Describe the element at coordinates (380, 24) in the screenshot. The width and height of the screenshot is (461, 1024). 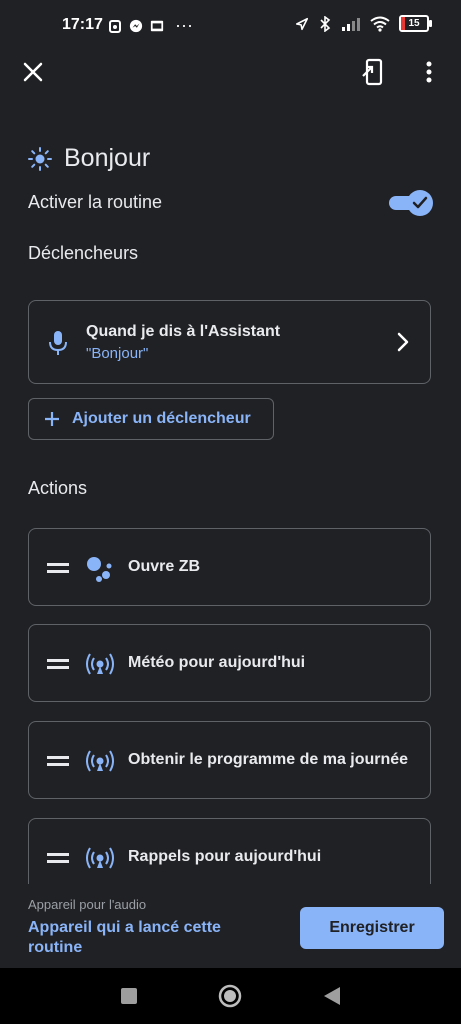
I see `wifi-icon` at that location.